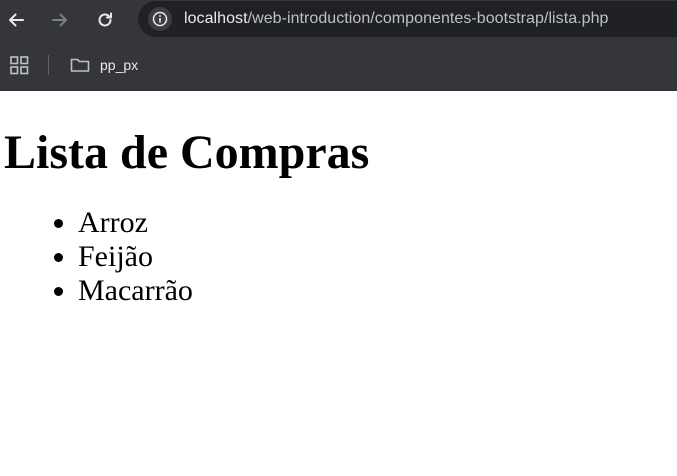  I want to click on info-icon, so click(160, 19).